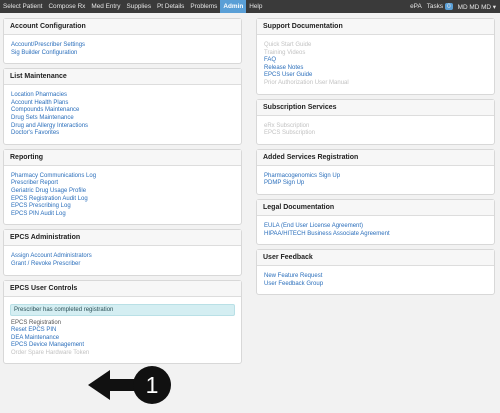 The image size is (500, 413). Describe the element at coordinates (123, 119) in the screenshot. I see `link-drug-sets-maintenance: Drug Sets Maintenance` at that location.